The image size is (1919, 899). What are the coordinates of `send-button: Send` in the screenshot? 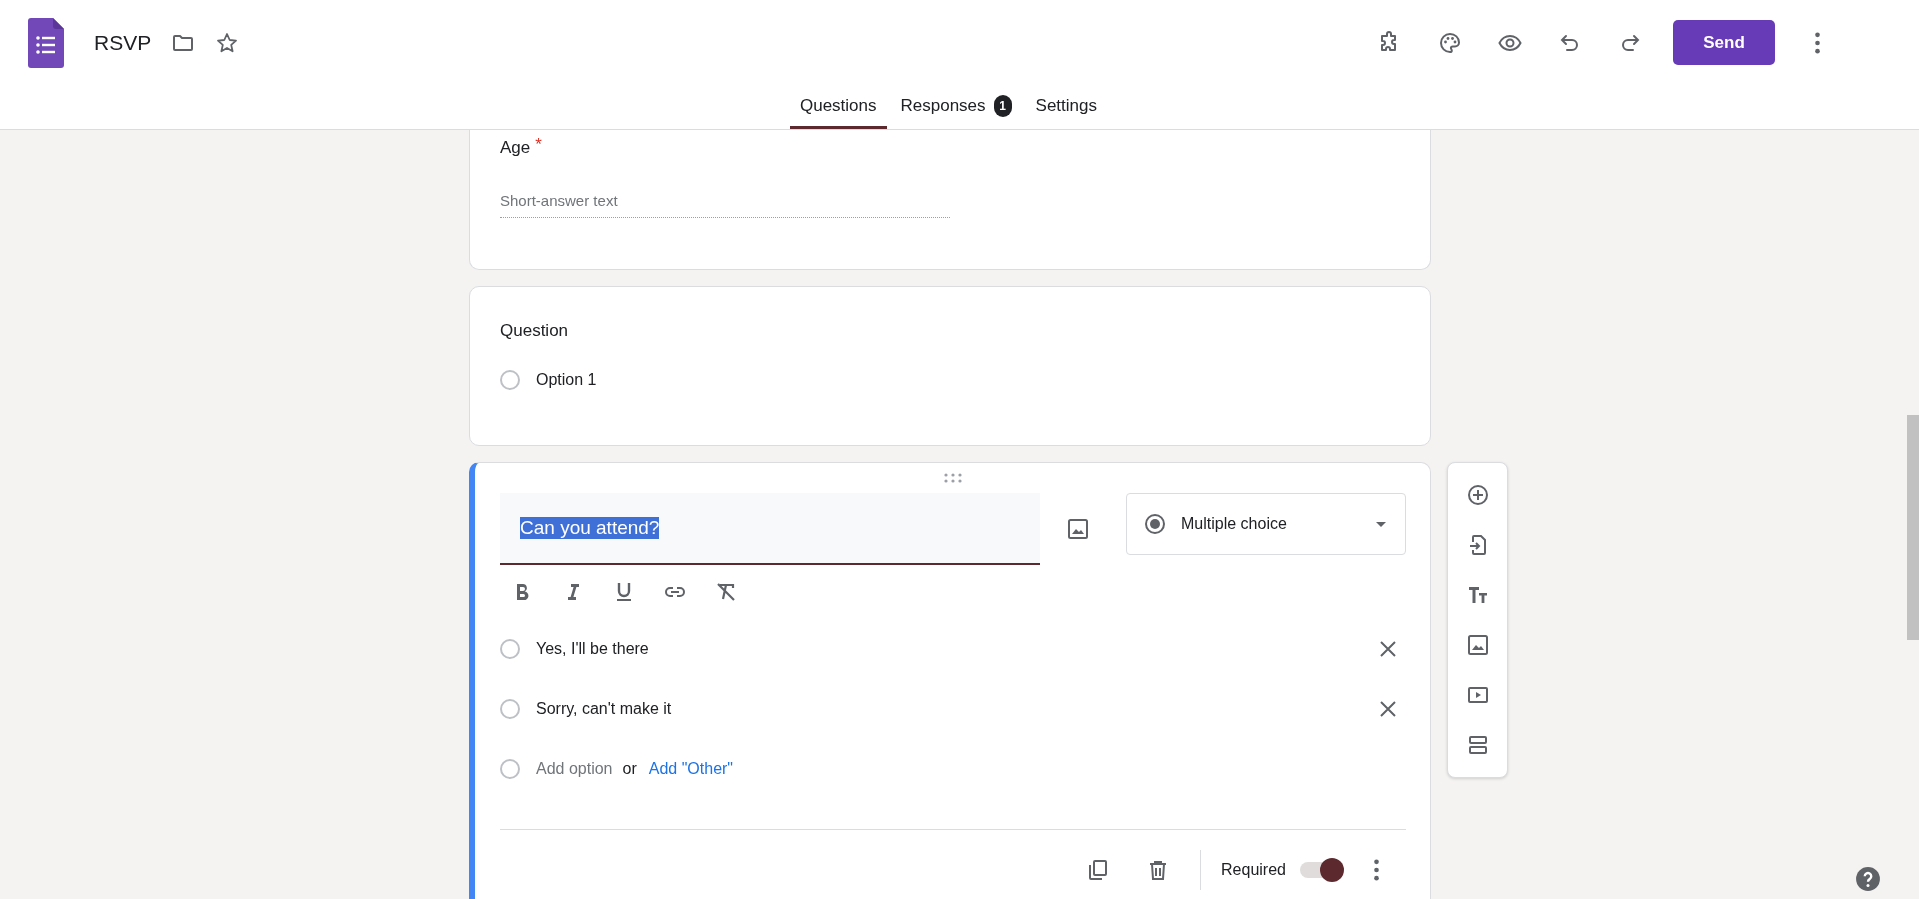 It's located at (1724, 43).